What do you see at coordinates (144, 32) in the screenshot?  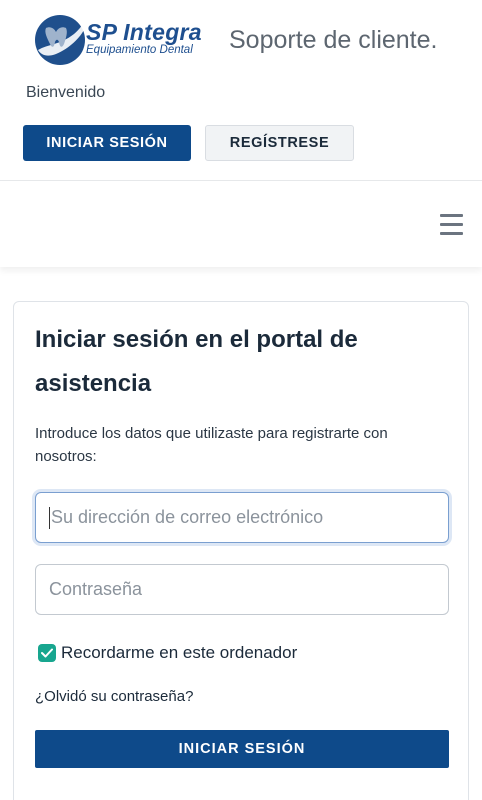 I see `logo-name: SP Integra` at bounding box center [144, 32].